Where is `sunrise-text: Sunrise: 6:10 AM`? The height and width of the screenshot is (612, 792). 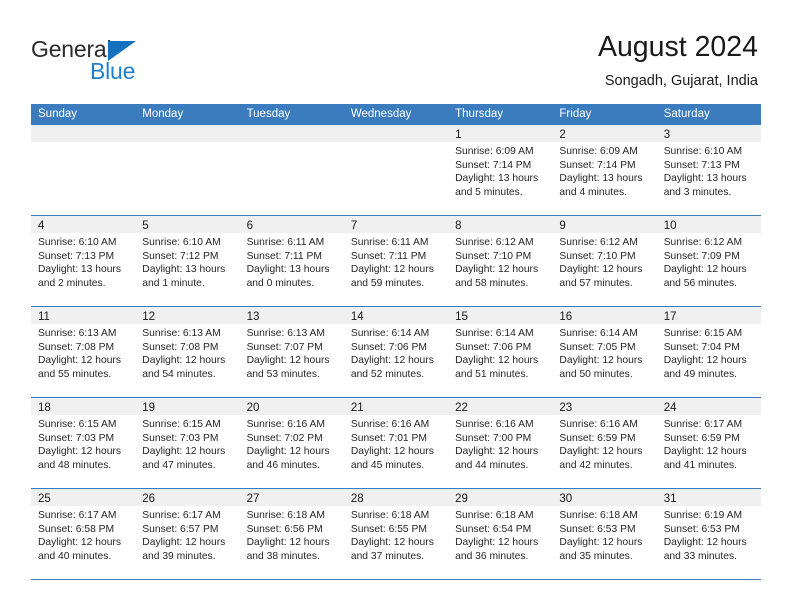 sunrise-text: Sunrise: 6:10 AM is located at coordinates (181, 242).